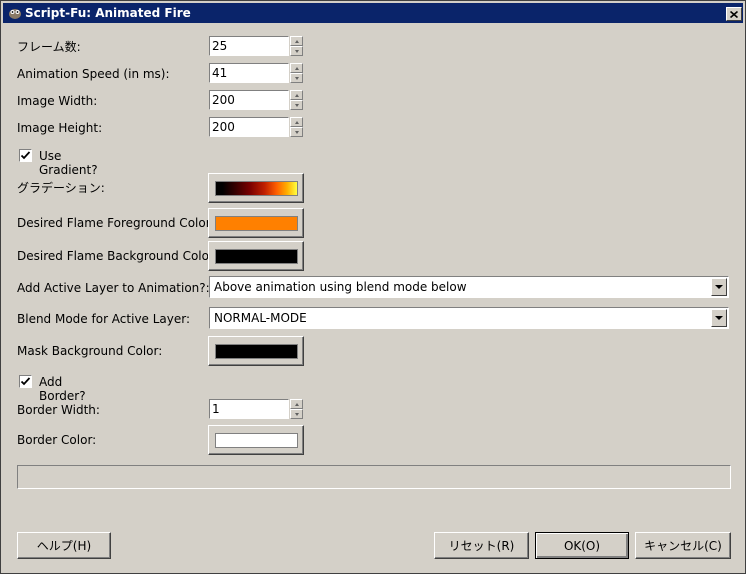 The image size is (746, 574). I want to click on gradient-label: グラデーション:, so click(61, 188).